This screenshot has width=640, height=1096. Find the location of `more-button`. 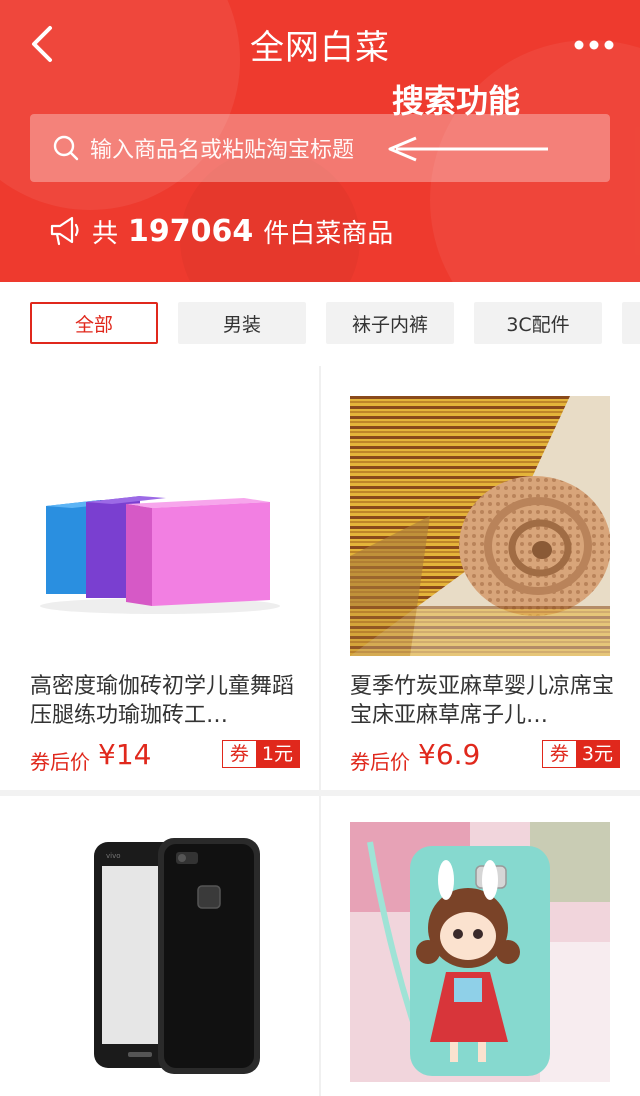

more-button is located at coordinates (594, 45).